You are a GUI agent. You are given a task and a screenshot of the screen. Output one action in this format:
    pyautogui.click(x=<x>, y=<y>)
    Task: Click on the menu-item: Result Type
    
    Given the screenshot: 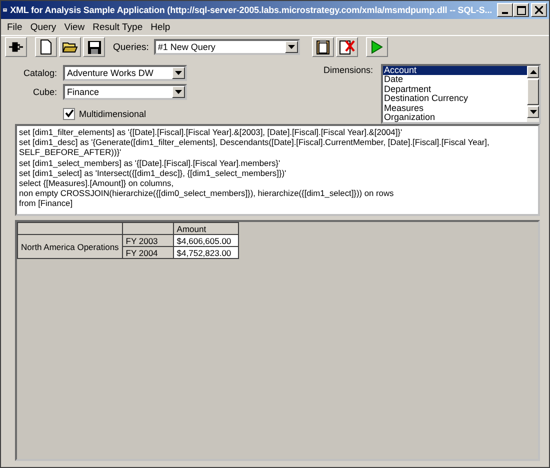 What is the action you would take?
    pyautogui.click(x=117, y=27)
    